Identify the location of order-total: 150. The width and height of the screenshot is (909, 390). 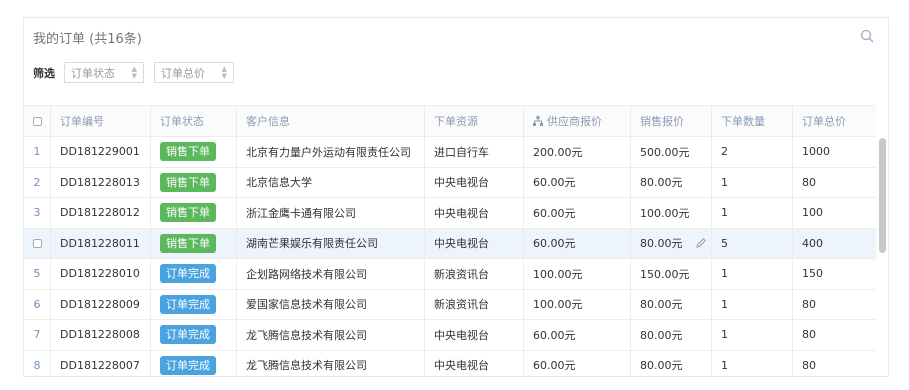
(812, 274).